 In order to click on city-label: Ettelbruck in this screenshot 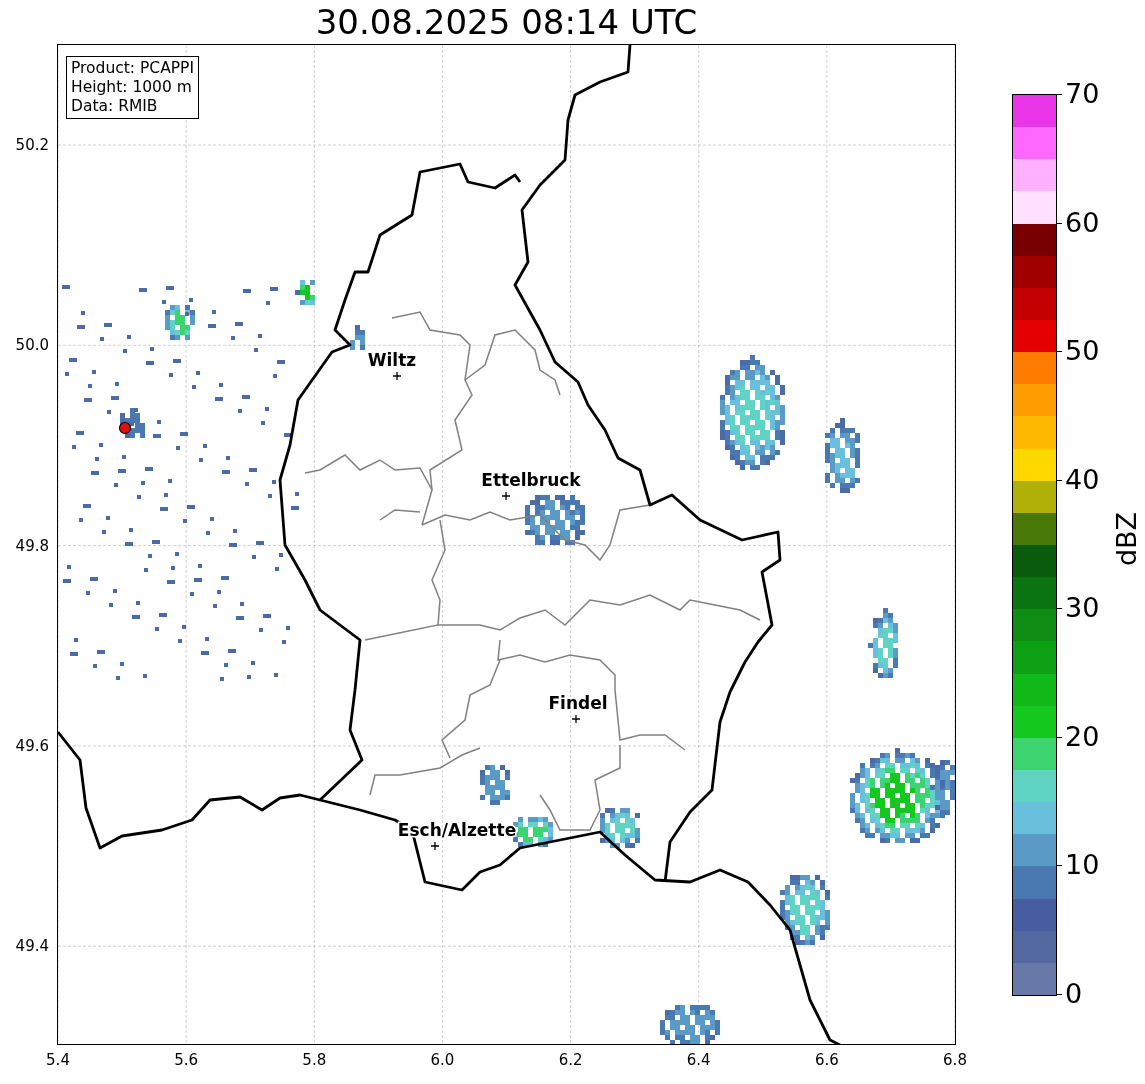, I will do `click(531, 480)`.